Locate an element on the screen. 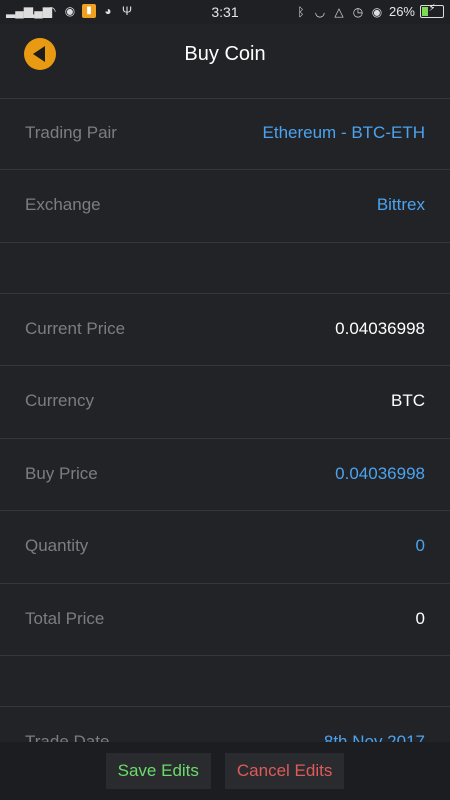 This screenshot has height=800, width=450. status-icons-right: ᛒ ◡ △ ◷ ◉ 26% ⚡ is located at coordinates (369, 11).